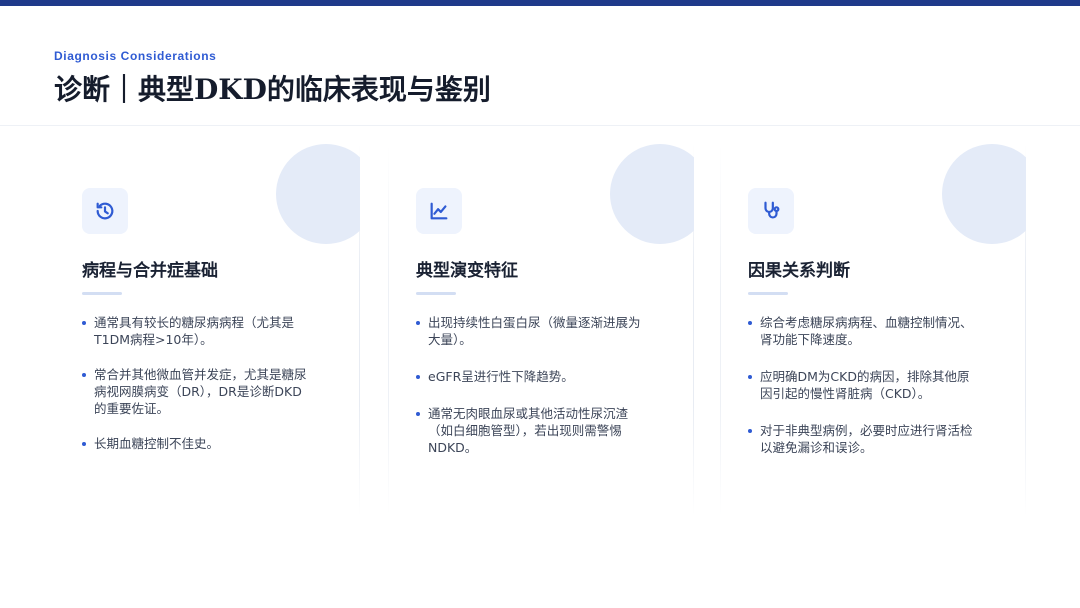 Image resolution: width=1080 pixels, height=608 pixels. What do you see at coordinates (272, 89) in the screenshot?
I see `page-title: 诊断｜典型DKD的临床表现与鉴别` at bounding box center [272, 89].